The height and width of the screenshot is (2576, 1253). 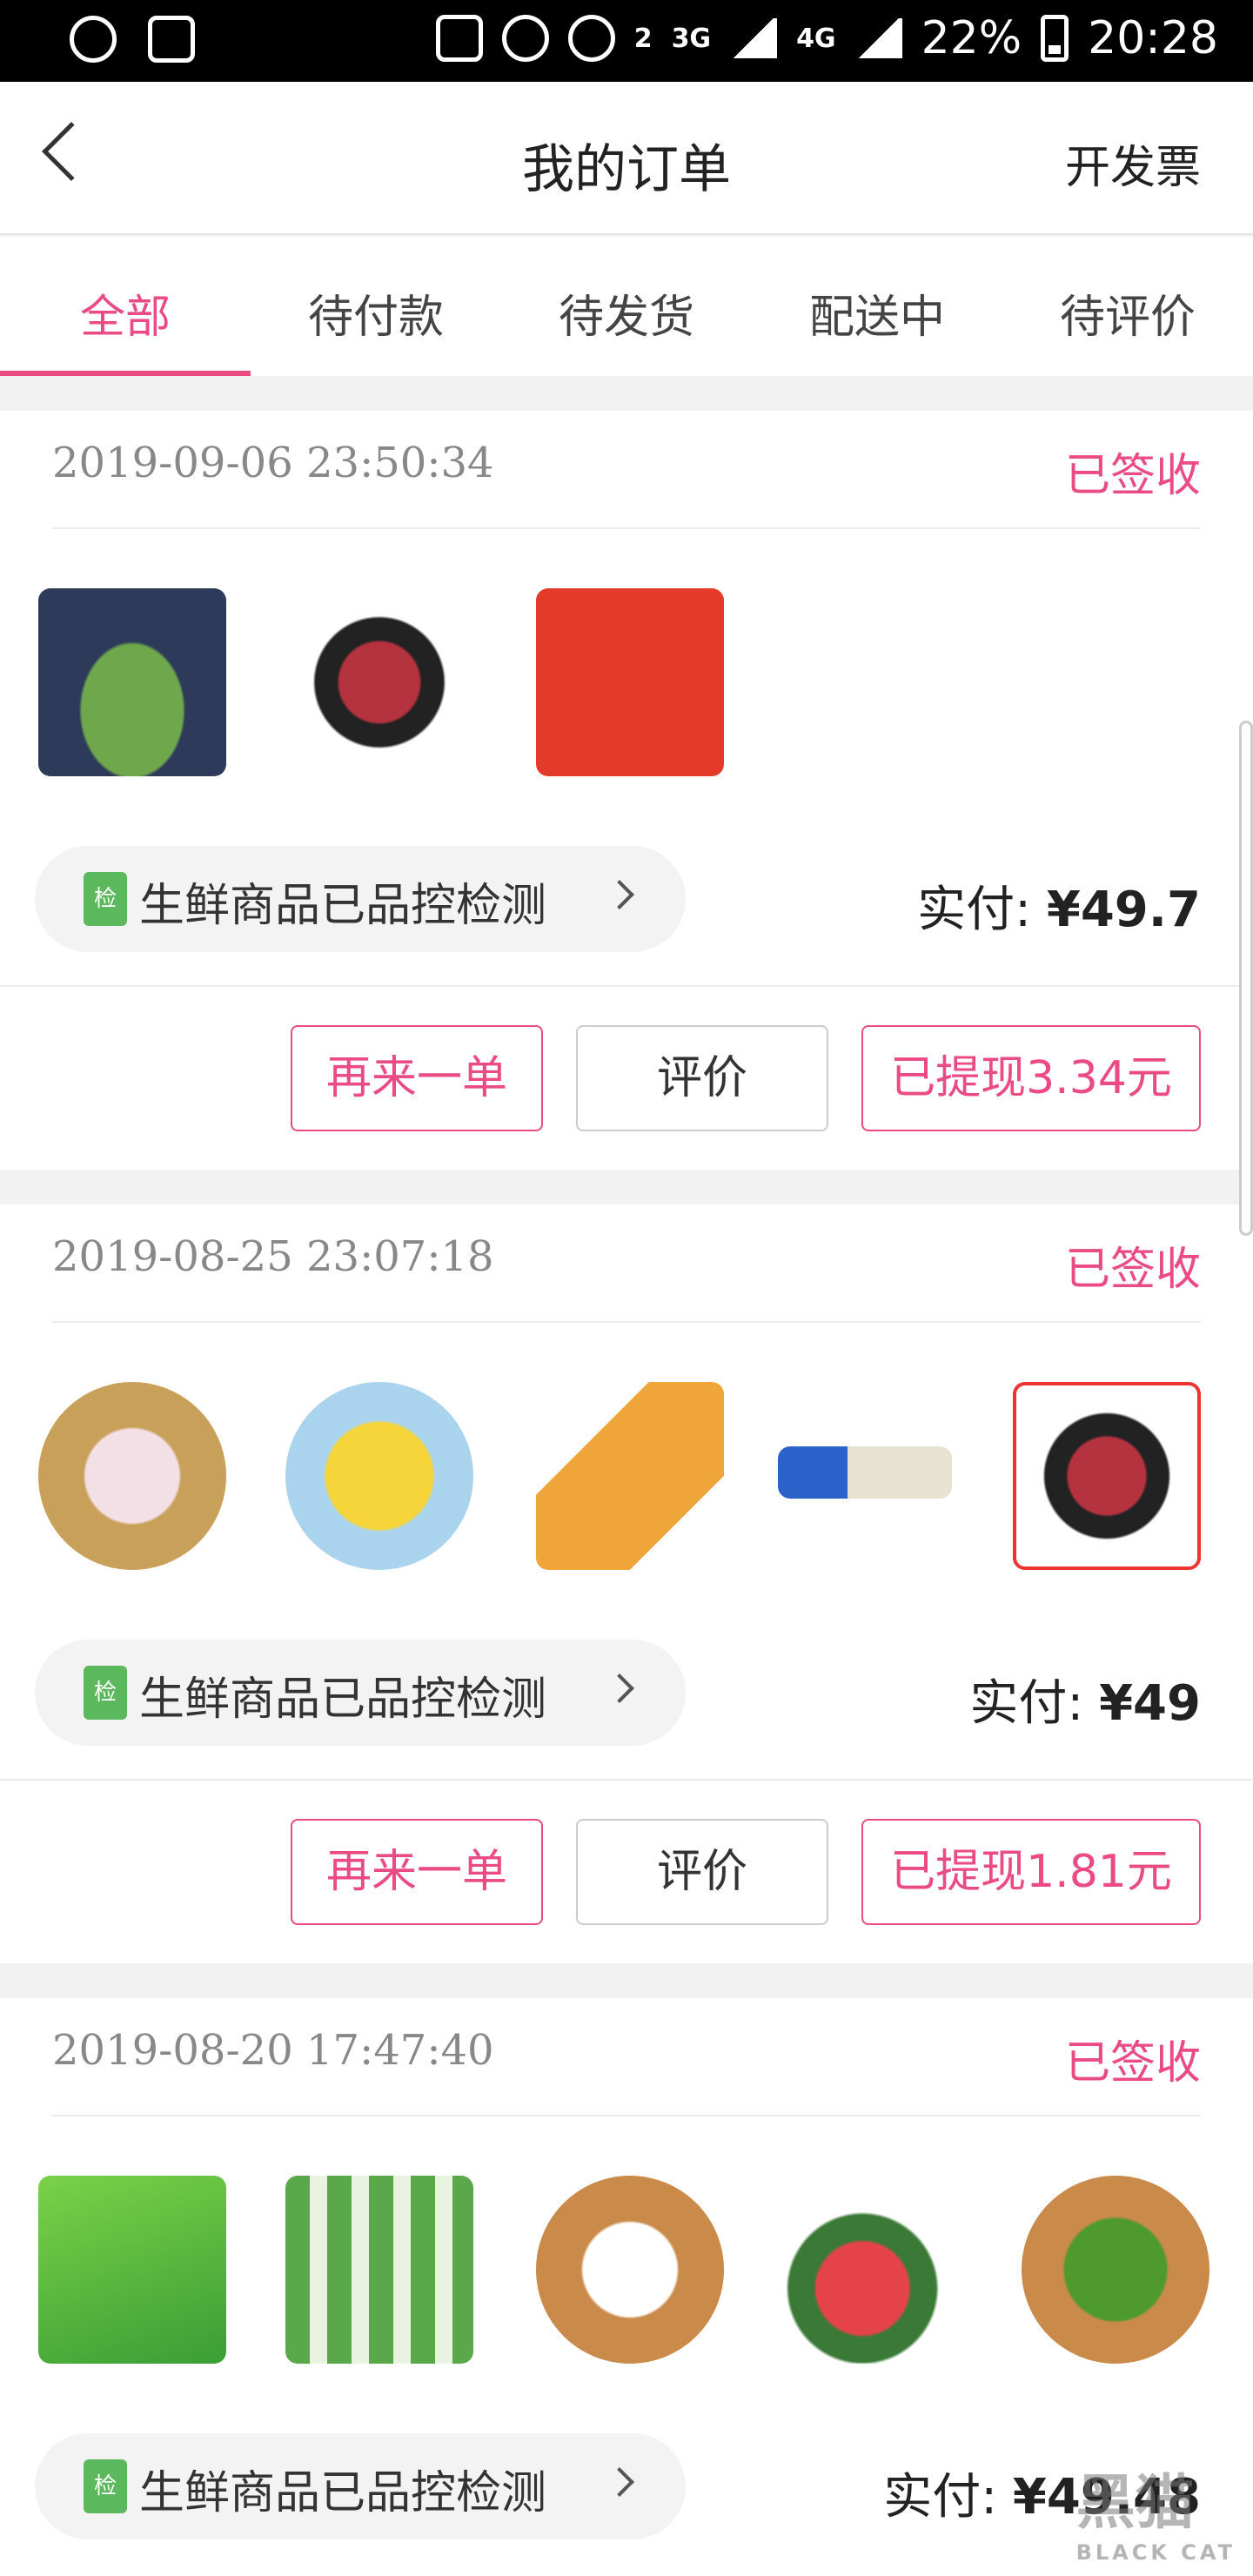 What do you see at coordinates (459, 38) in the screenshot?
I see `nfc-icon` at bounding box center [459, 38].